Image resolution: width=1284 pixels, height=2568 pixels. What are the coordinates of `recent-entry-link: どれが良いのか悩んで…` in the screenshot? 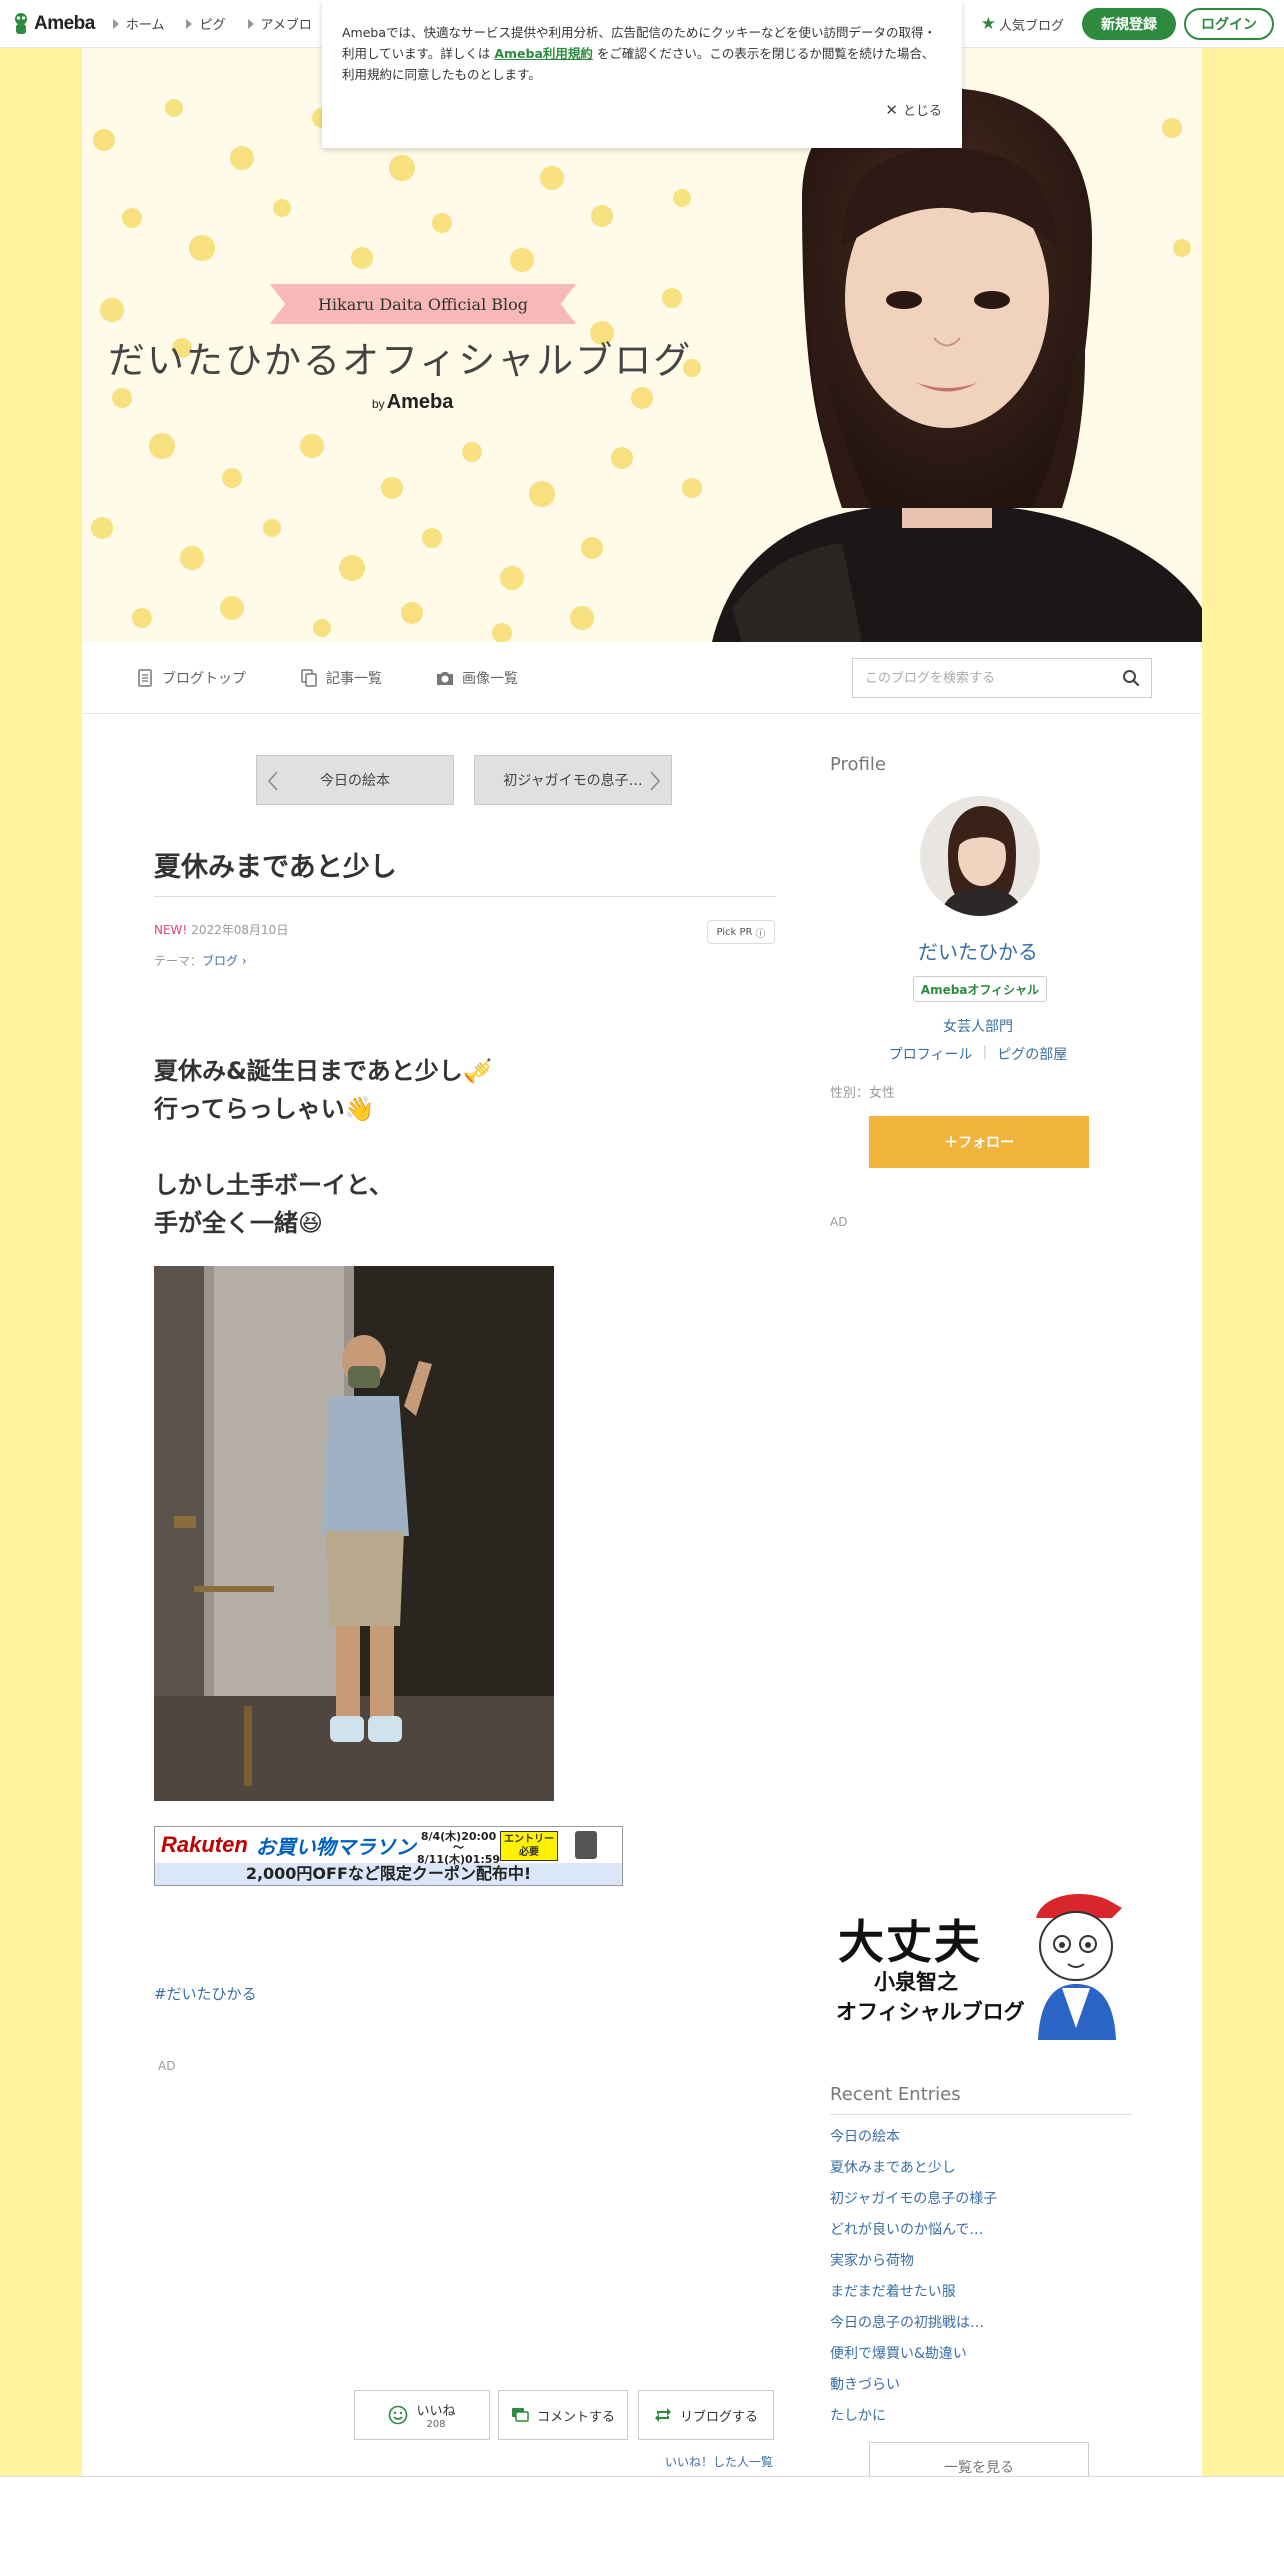 It's located at (913, 2234).